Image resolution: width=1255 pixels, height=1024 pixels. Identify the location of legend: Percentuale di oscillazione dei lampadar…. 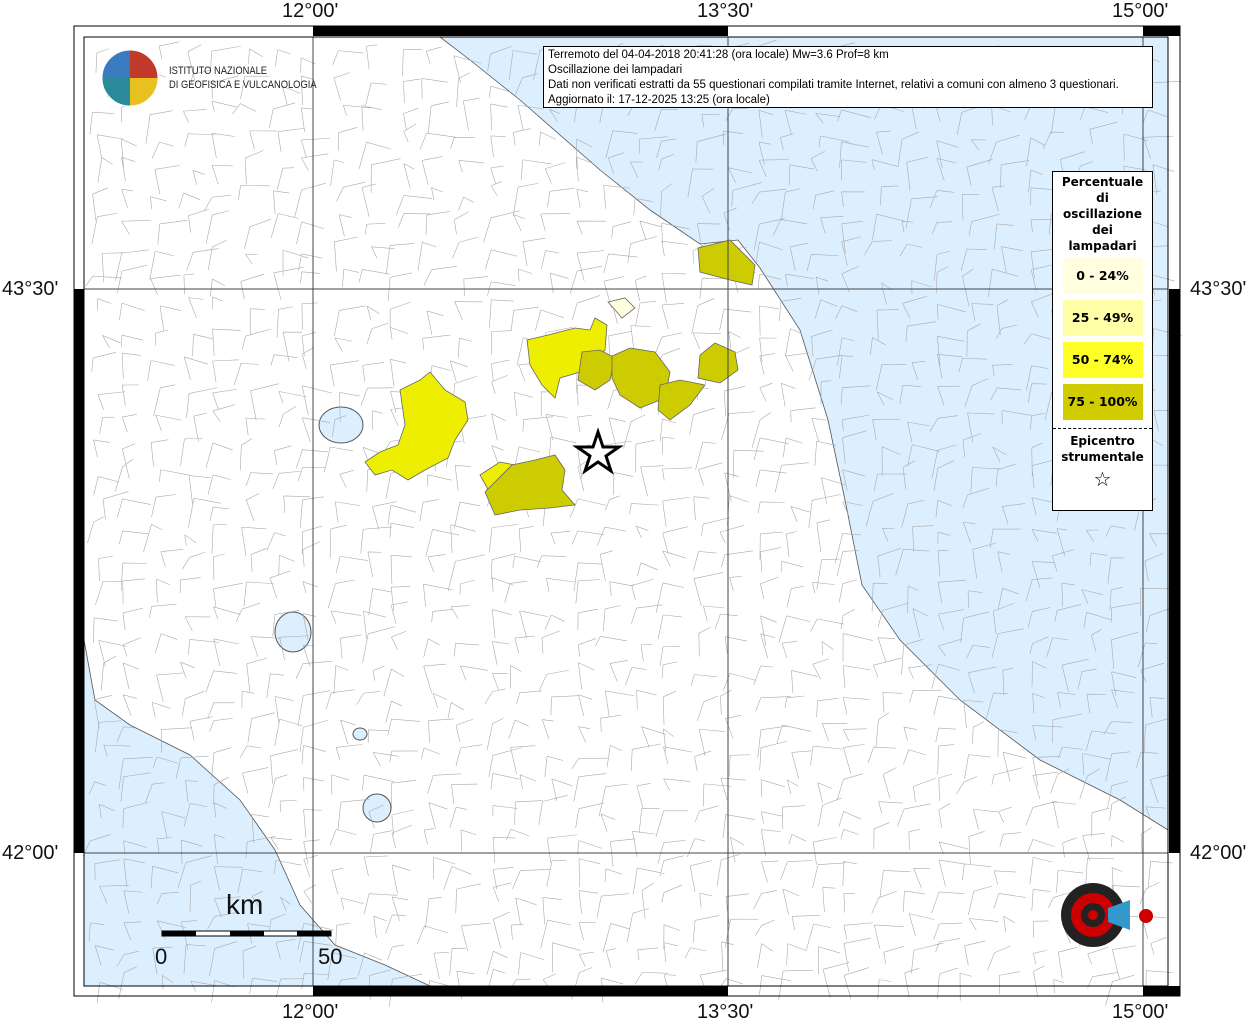
(1102, 341).